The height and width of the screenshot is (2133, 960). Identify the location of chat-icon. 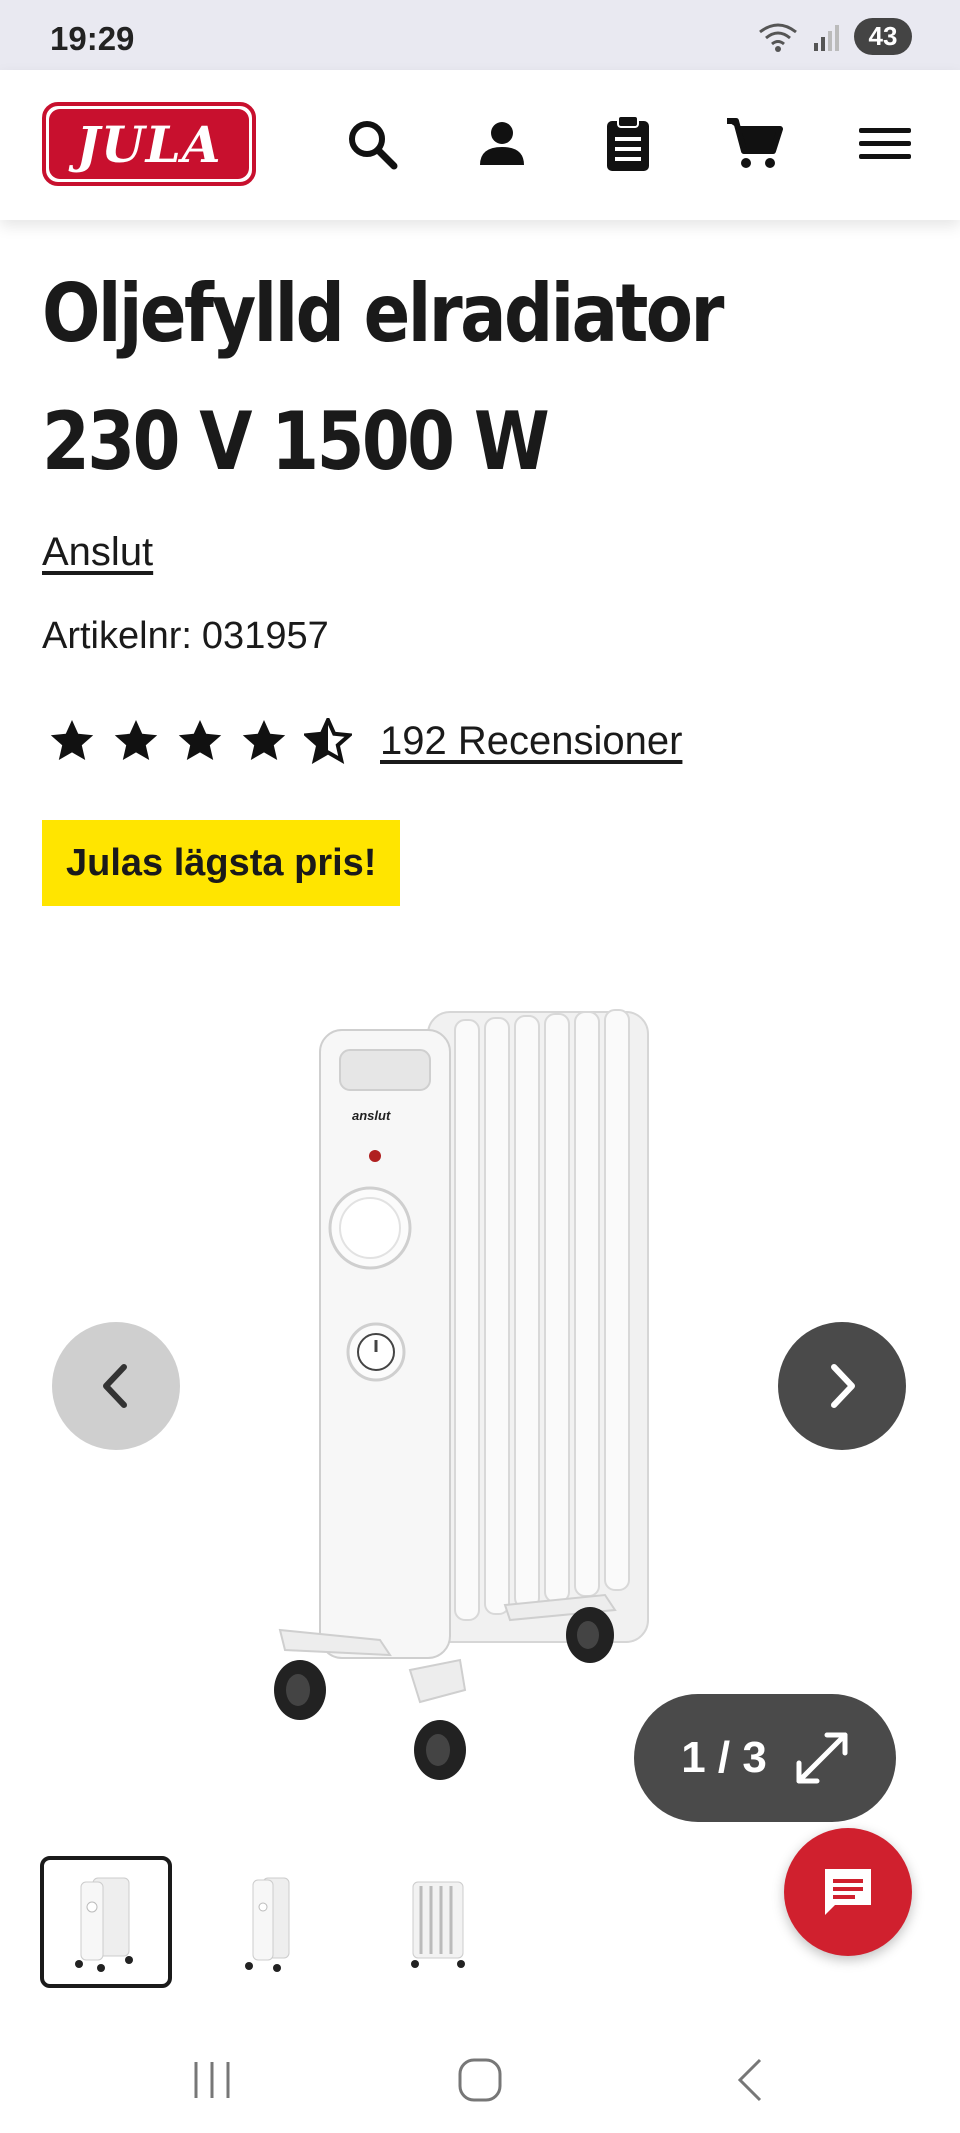
(848, 1892).